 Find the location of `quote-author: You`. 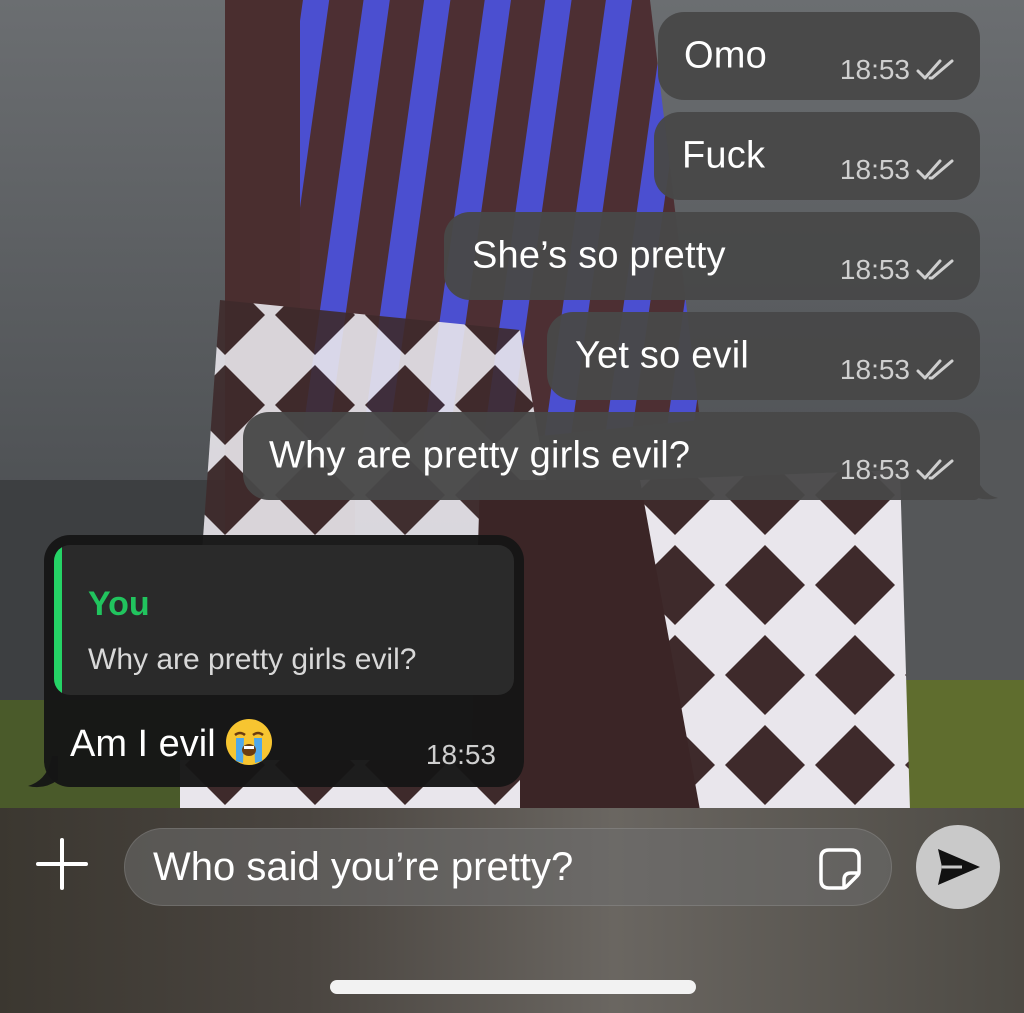

quote-author: You is located at coordinates (119, 604).